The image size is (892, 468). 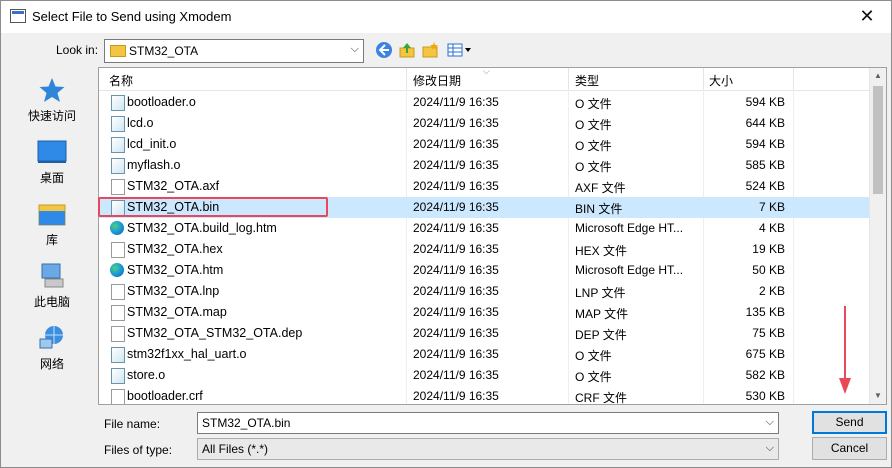 I want to click on new-folder-icon, so click(x=430, y=50).